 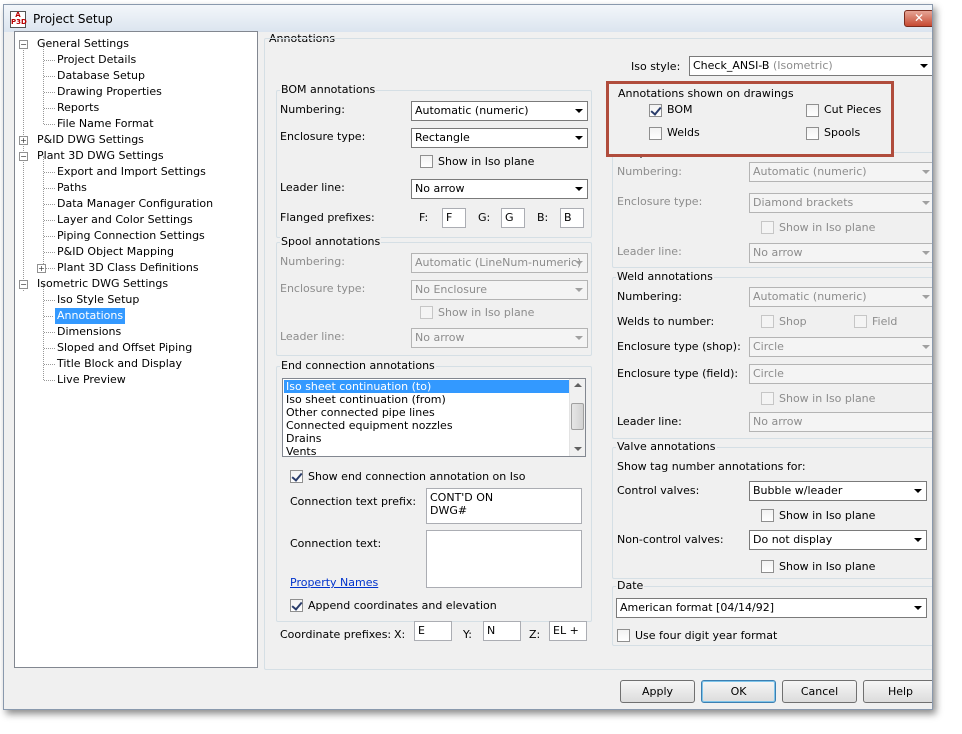 I want to click on close-button: ✕, so click(x=918, y=18).